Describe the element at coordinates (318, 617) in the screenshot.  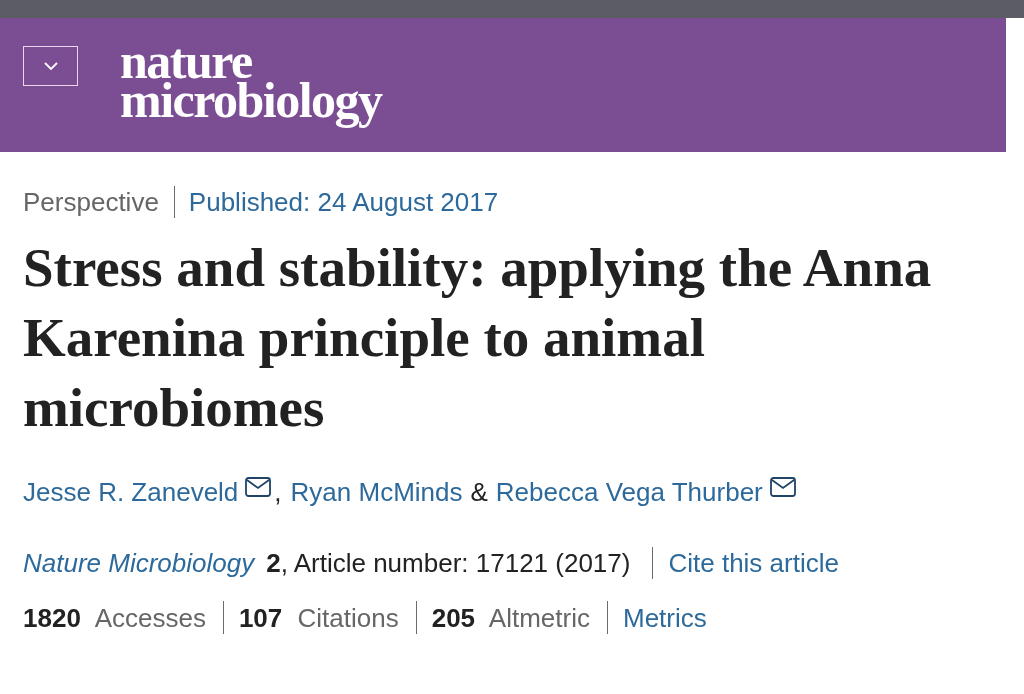
I see `metric-stat: 107 Citations` at that location.